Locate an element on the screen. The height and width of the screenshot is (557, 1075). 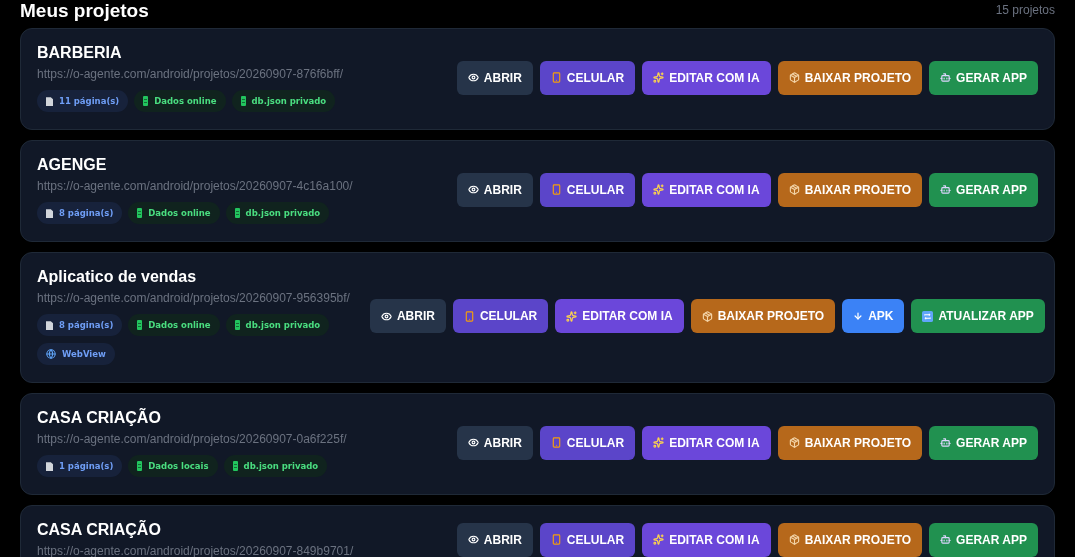
project-url: https://o-agente.com/android/projetos/20260907-956395bf/ is located at coordinates (193, 298).